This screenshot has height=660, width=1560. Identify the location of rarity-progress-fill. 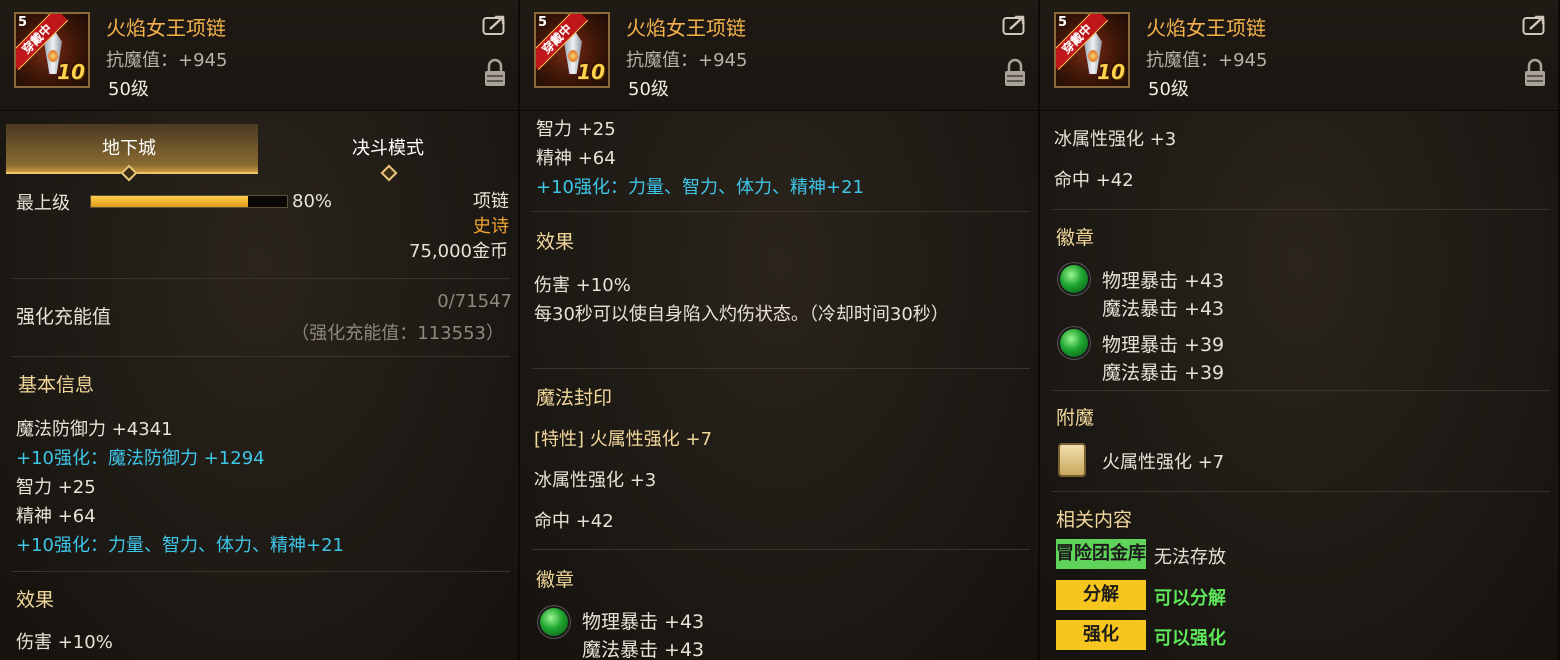
(169, 201).